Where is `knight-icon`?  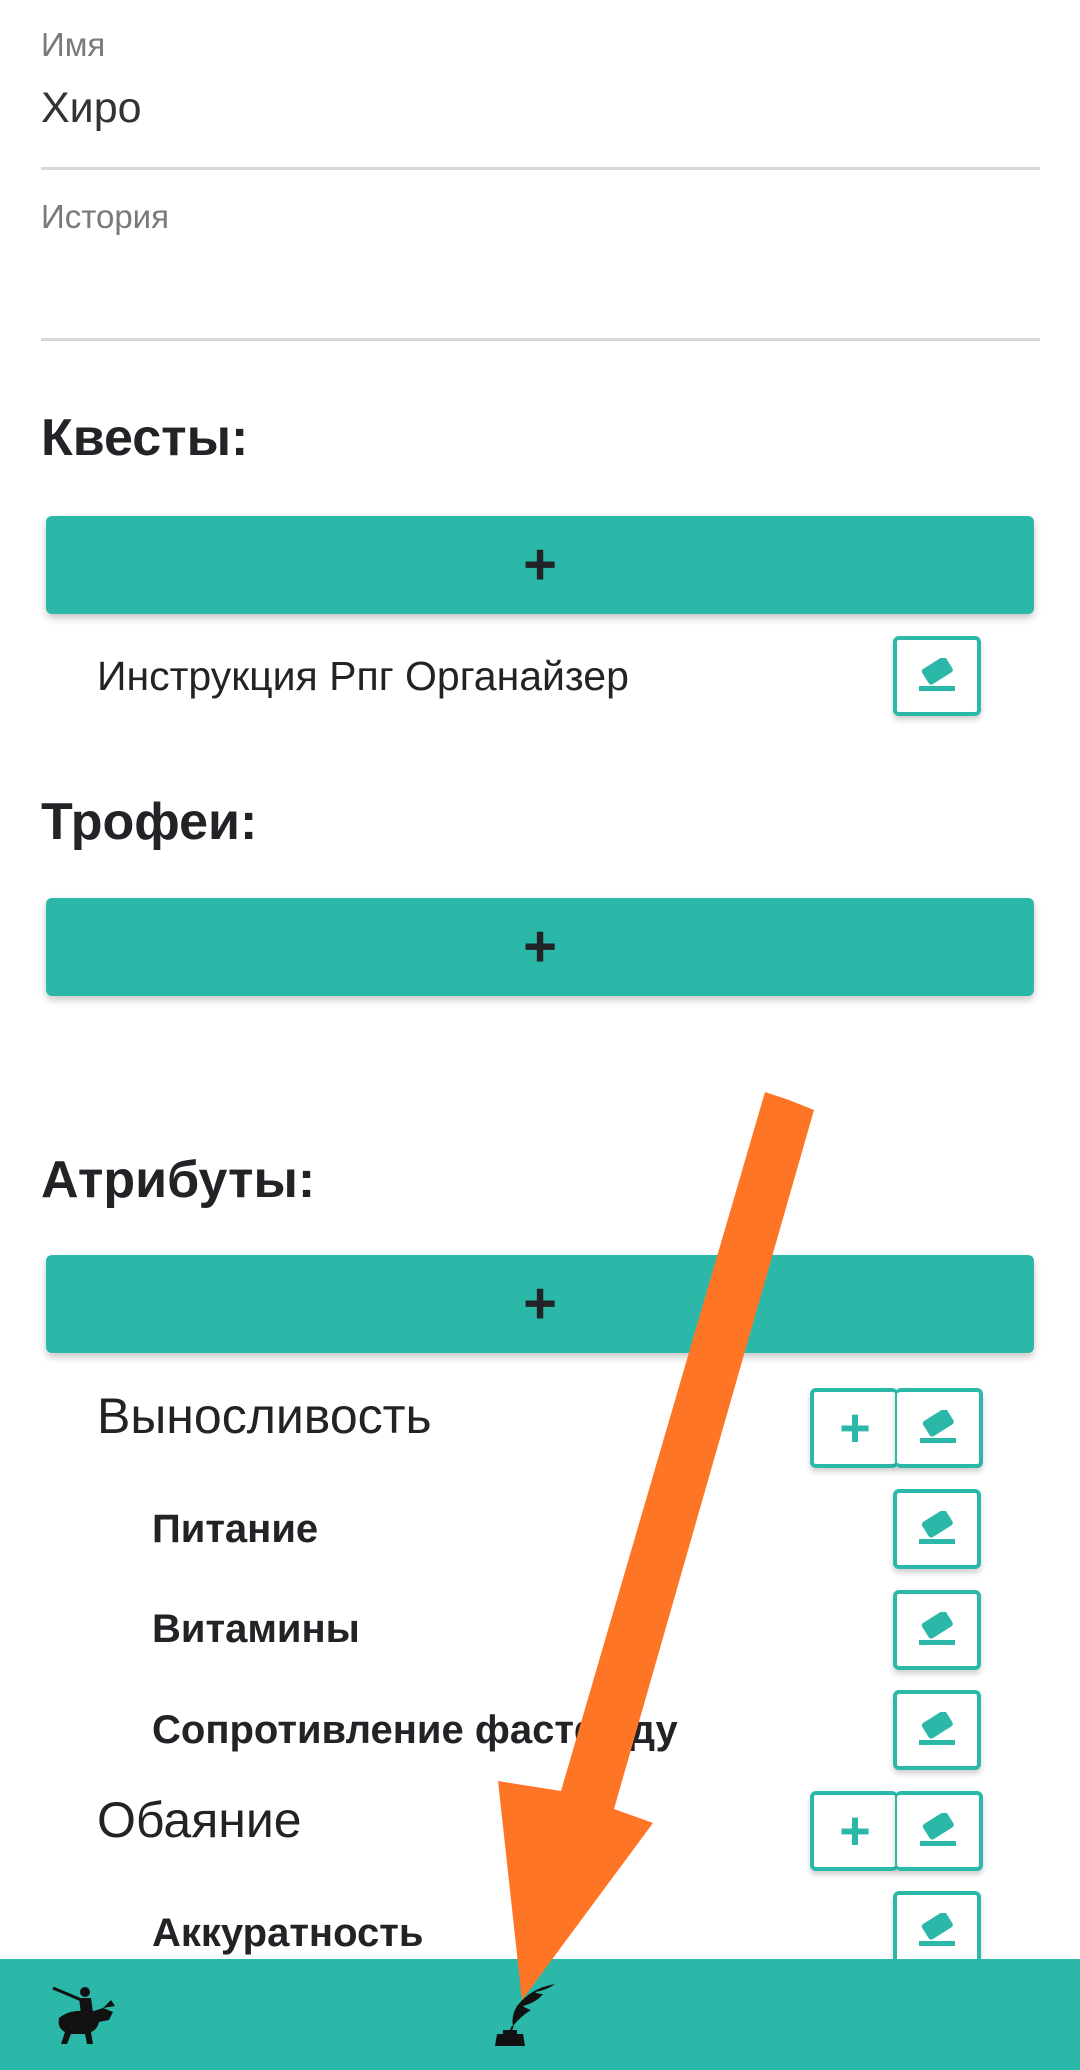
knight-icon is located at coordinates (83, 2015).